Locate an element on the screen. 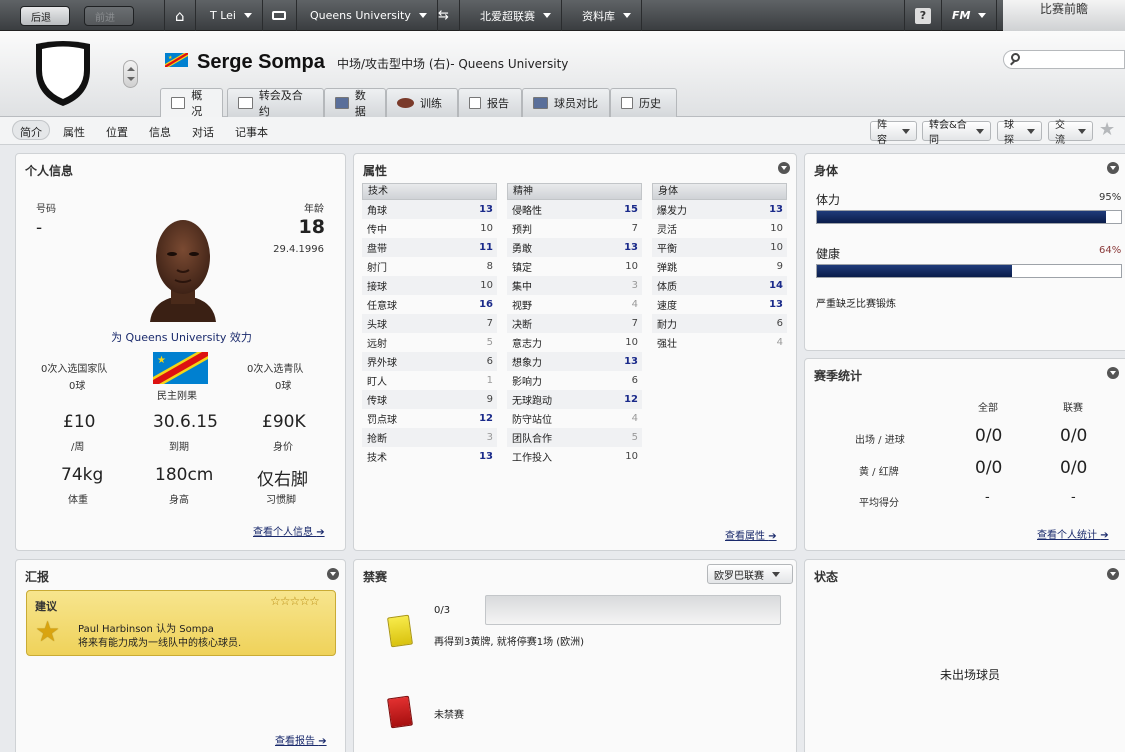  switch-button: ⇆ is located at coordinates (444, 15).